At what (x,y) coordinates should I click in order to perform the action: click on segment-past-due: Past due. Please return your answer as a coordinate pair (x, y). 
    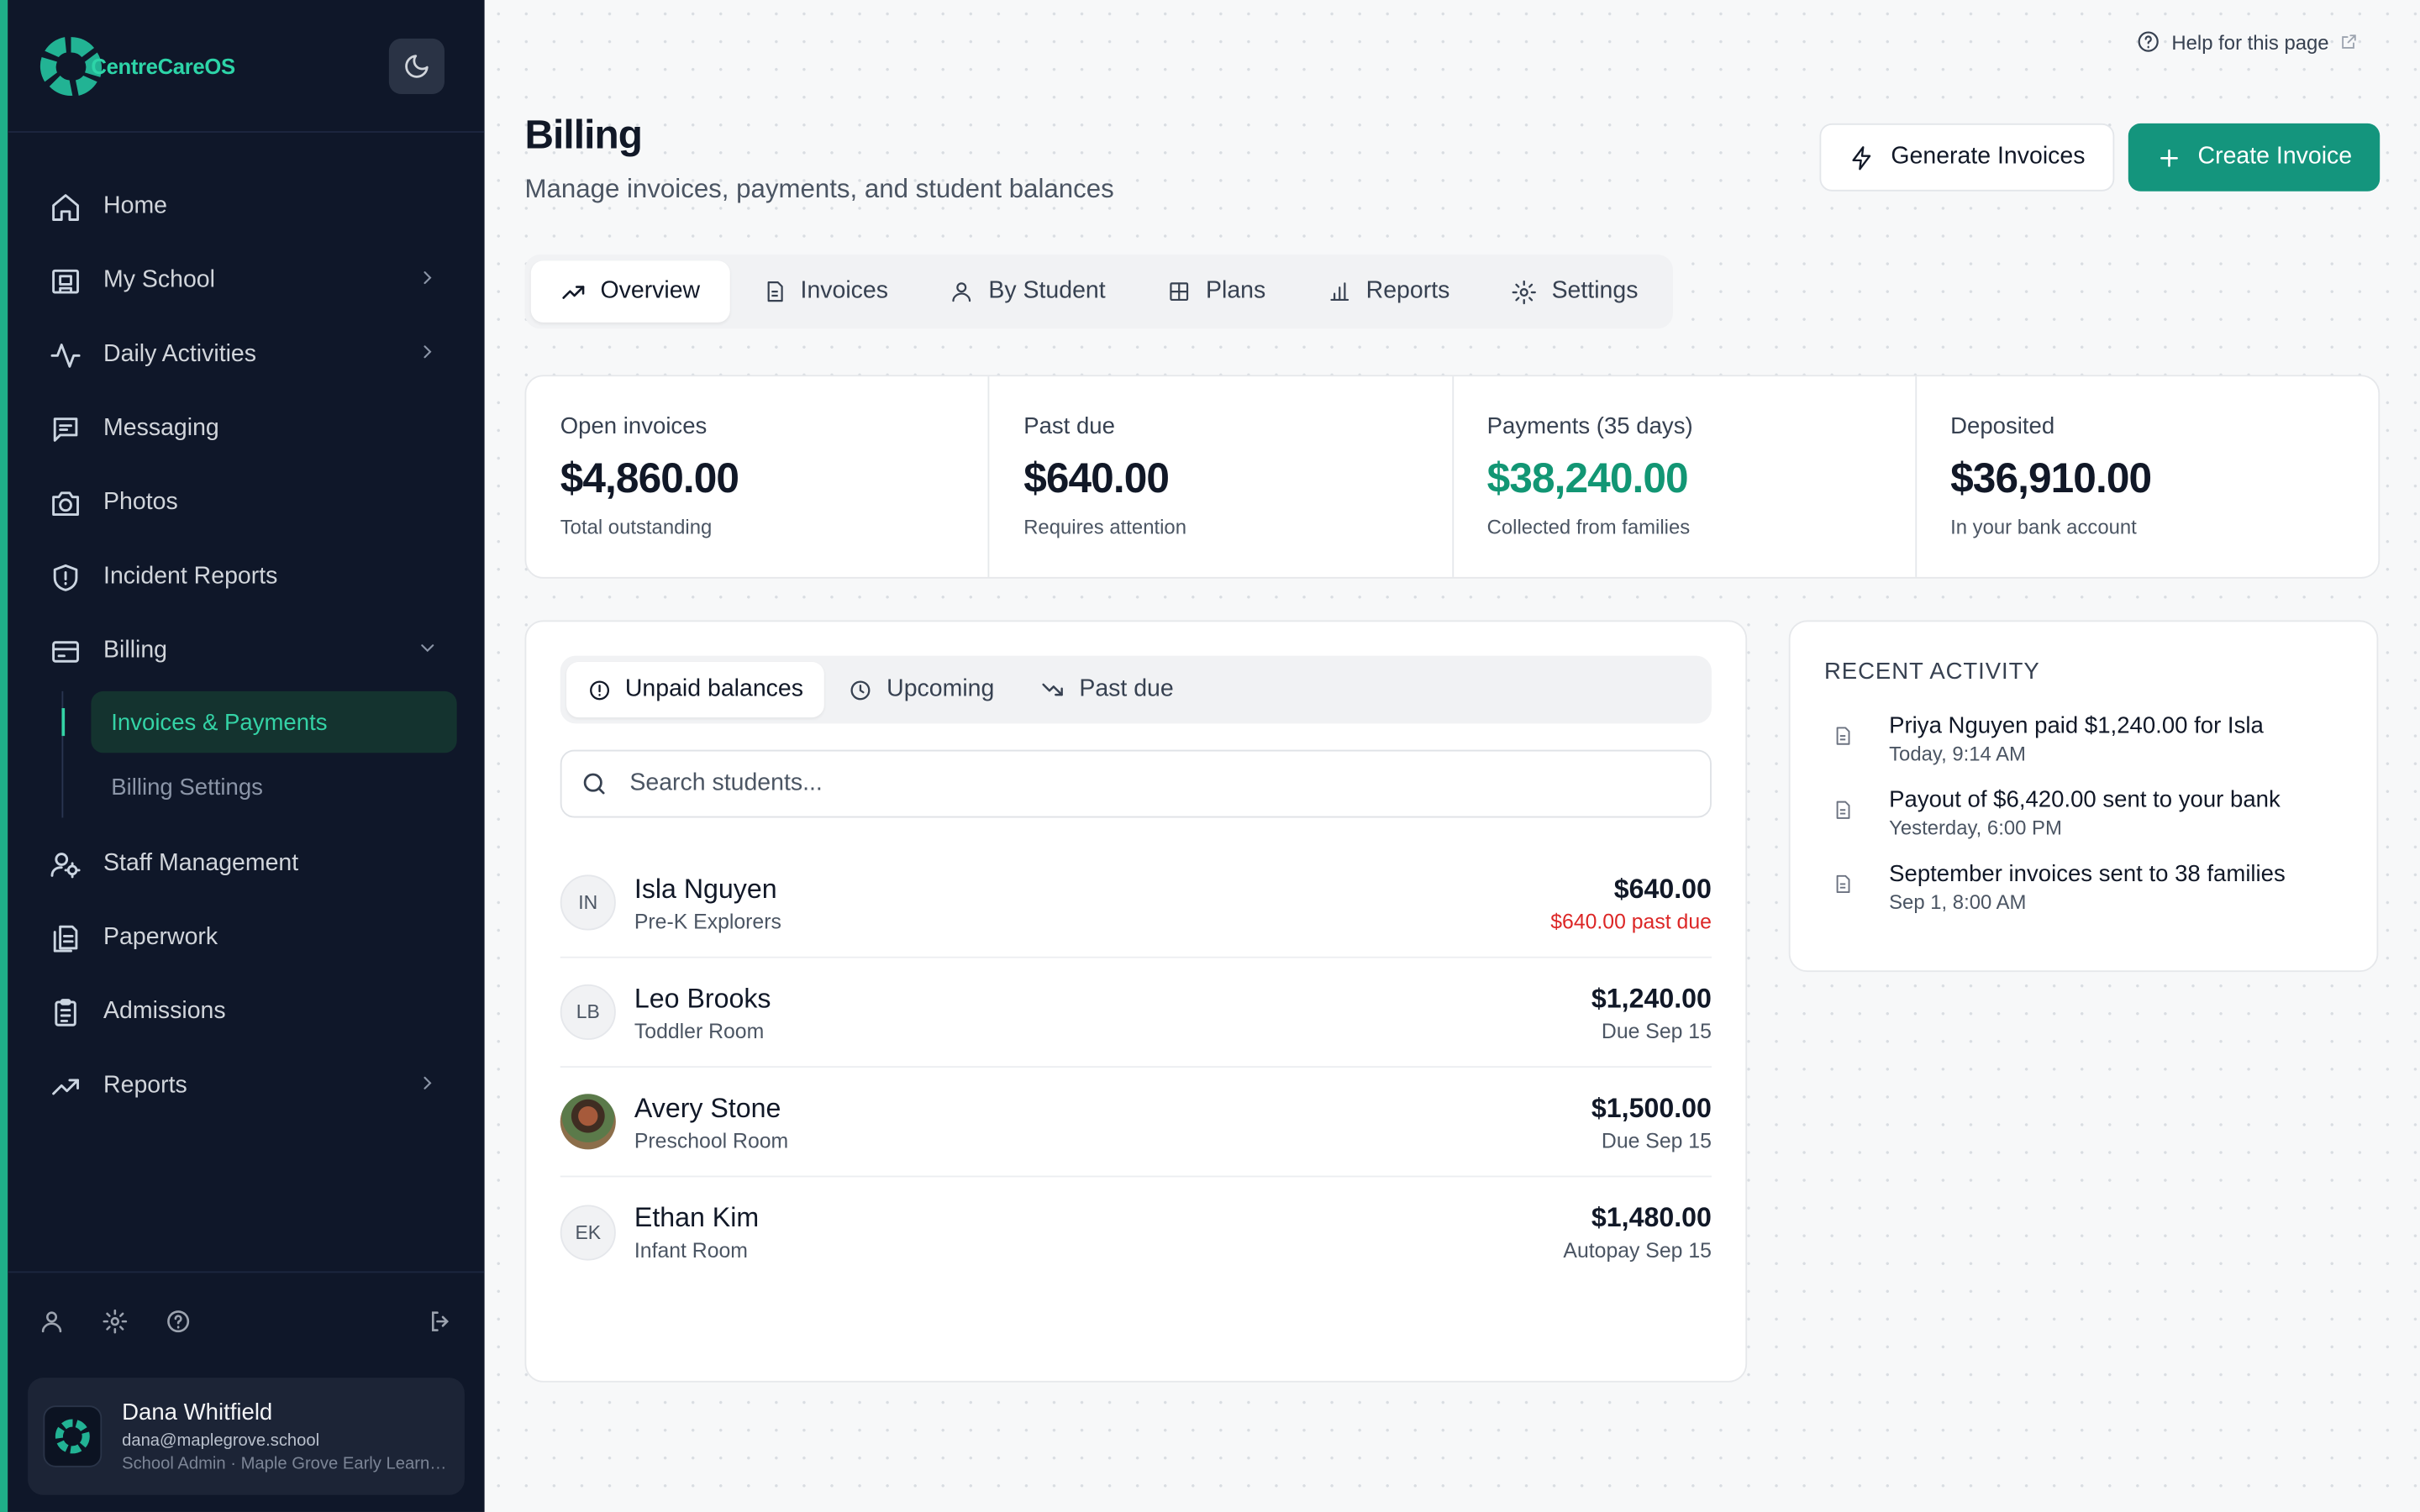
    Looking at the image, I should click on (1107, 689).